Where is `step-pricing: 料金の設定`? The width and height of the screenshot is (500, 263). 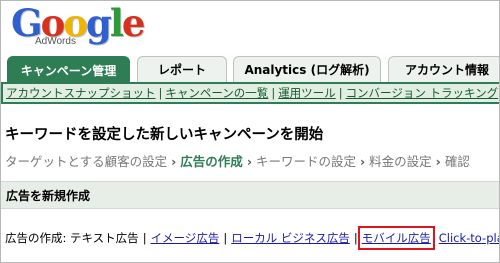 step-pricing: 料金の設定 is located at coordinates (400, 161).